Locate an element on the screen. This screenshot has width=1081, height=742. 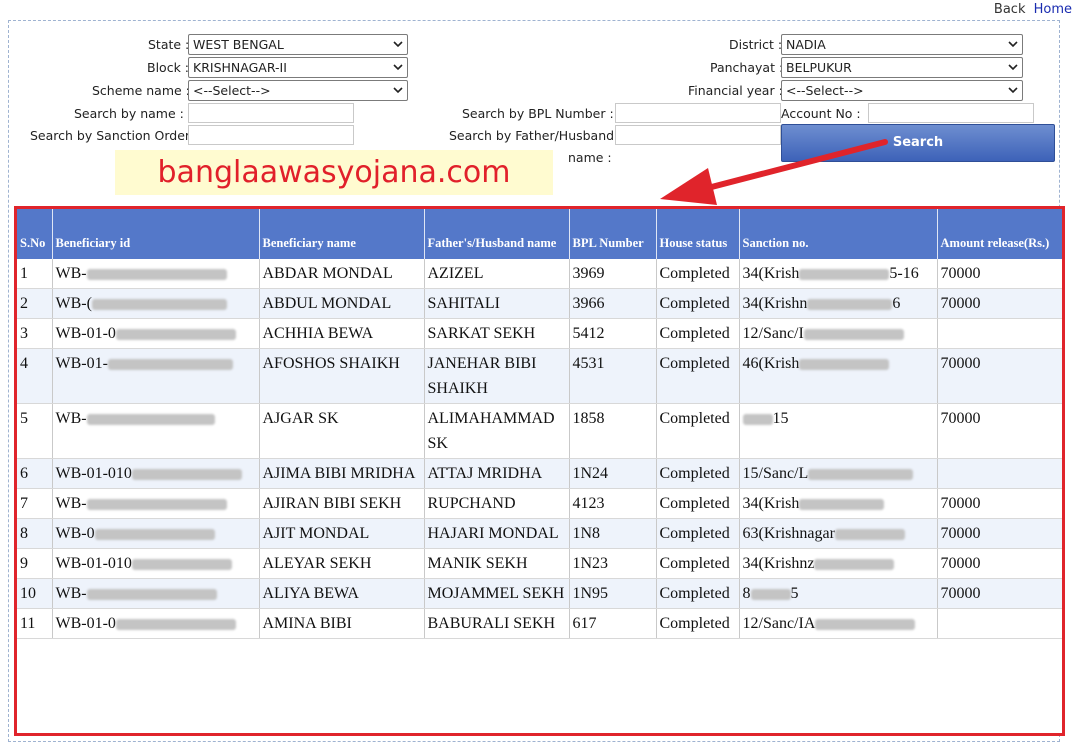
col-header-sanction: Sanction no. is located at coordinates (838, 234).